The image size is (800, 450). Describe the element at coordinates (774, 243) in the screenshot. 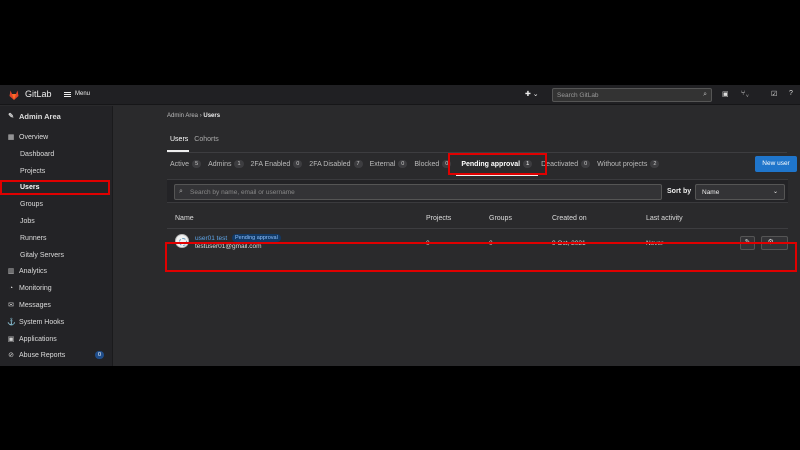

I see `user-actions-dropdown: ⚙ ⌄` at that location.